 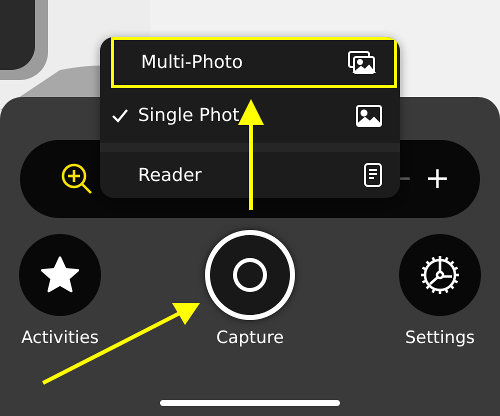 What do you see at coordinates (250, 115) in the screenshot?
I see `menu-item: Single Phot` at bounding box center [250, 115].